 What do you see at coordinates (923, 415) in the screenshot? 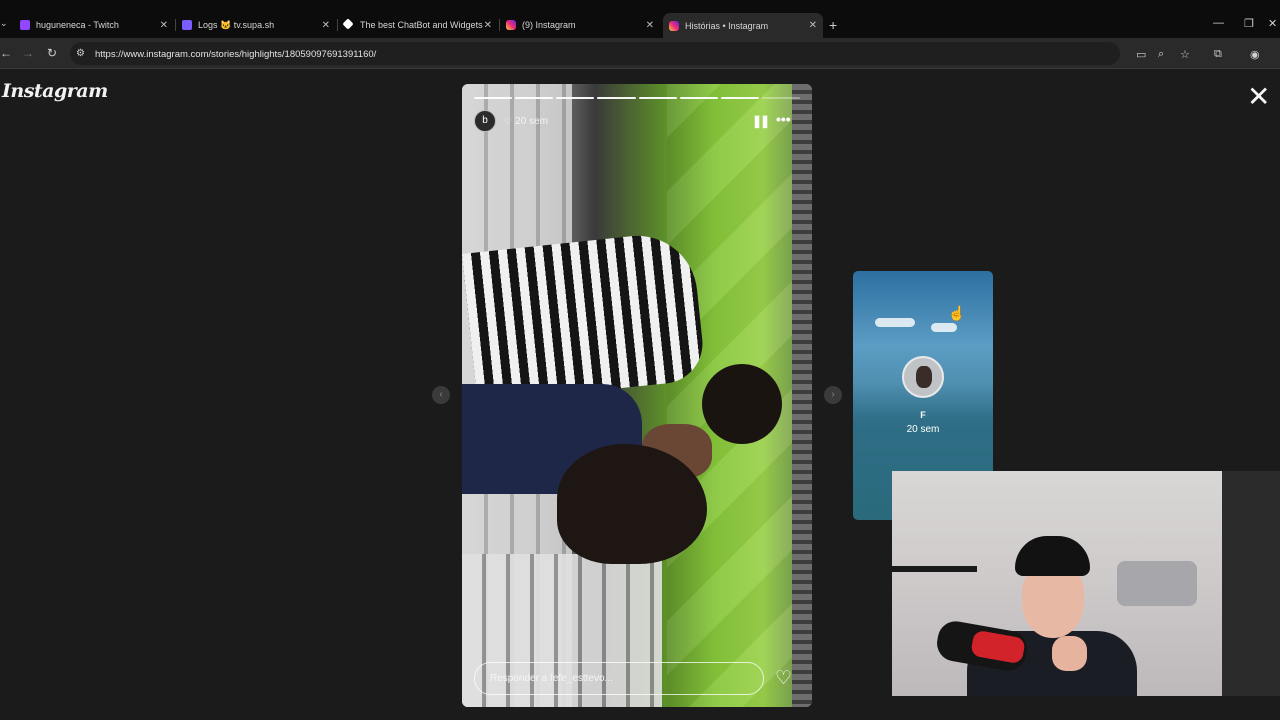
I see `next-story-username: F` at bounding box center [923, 415].